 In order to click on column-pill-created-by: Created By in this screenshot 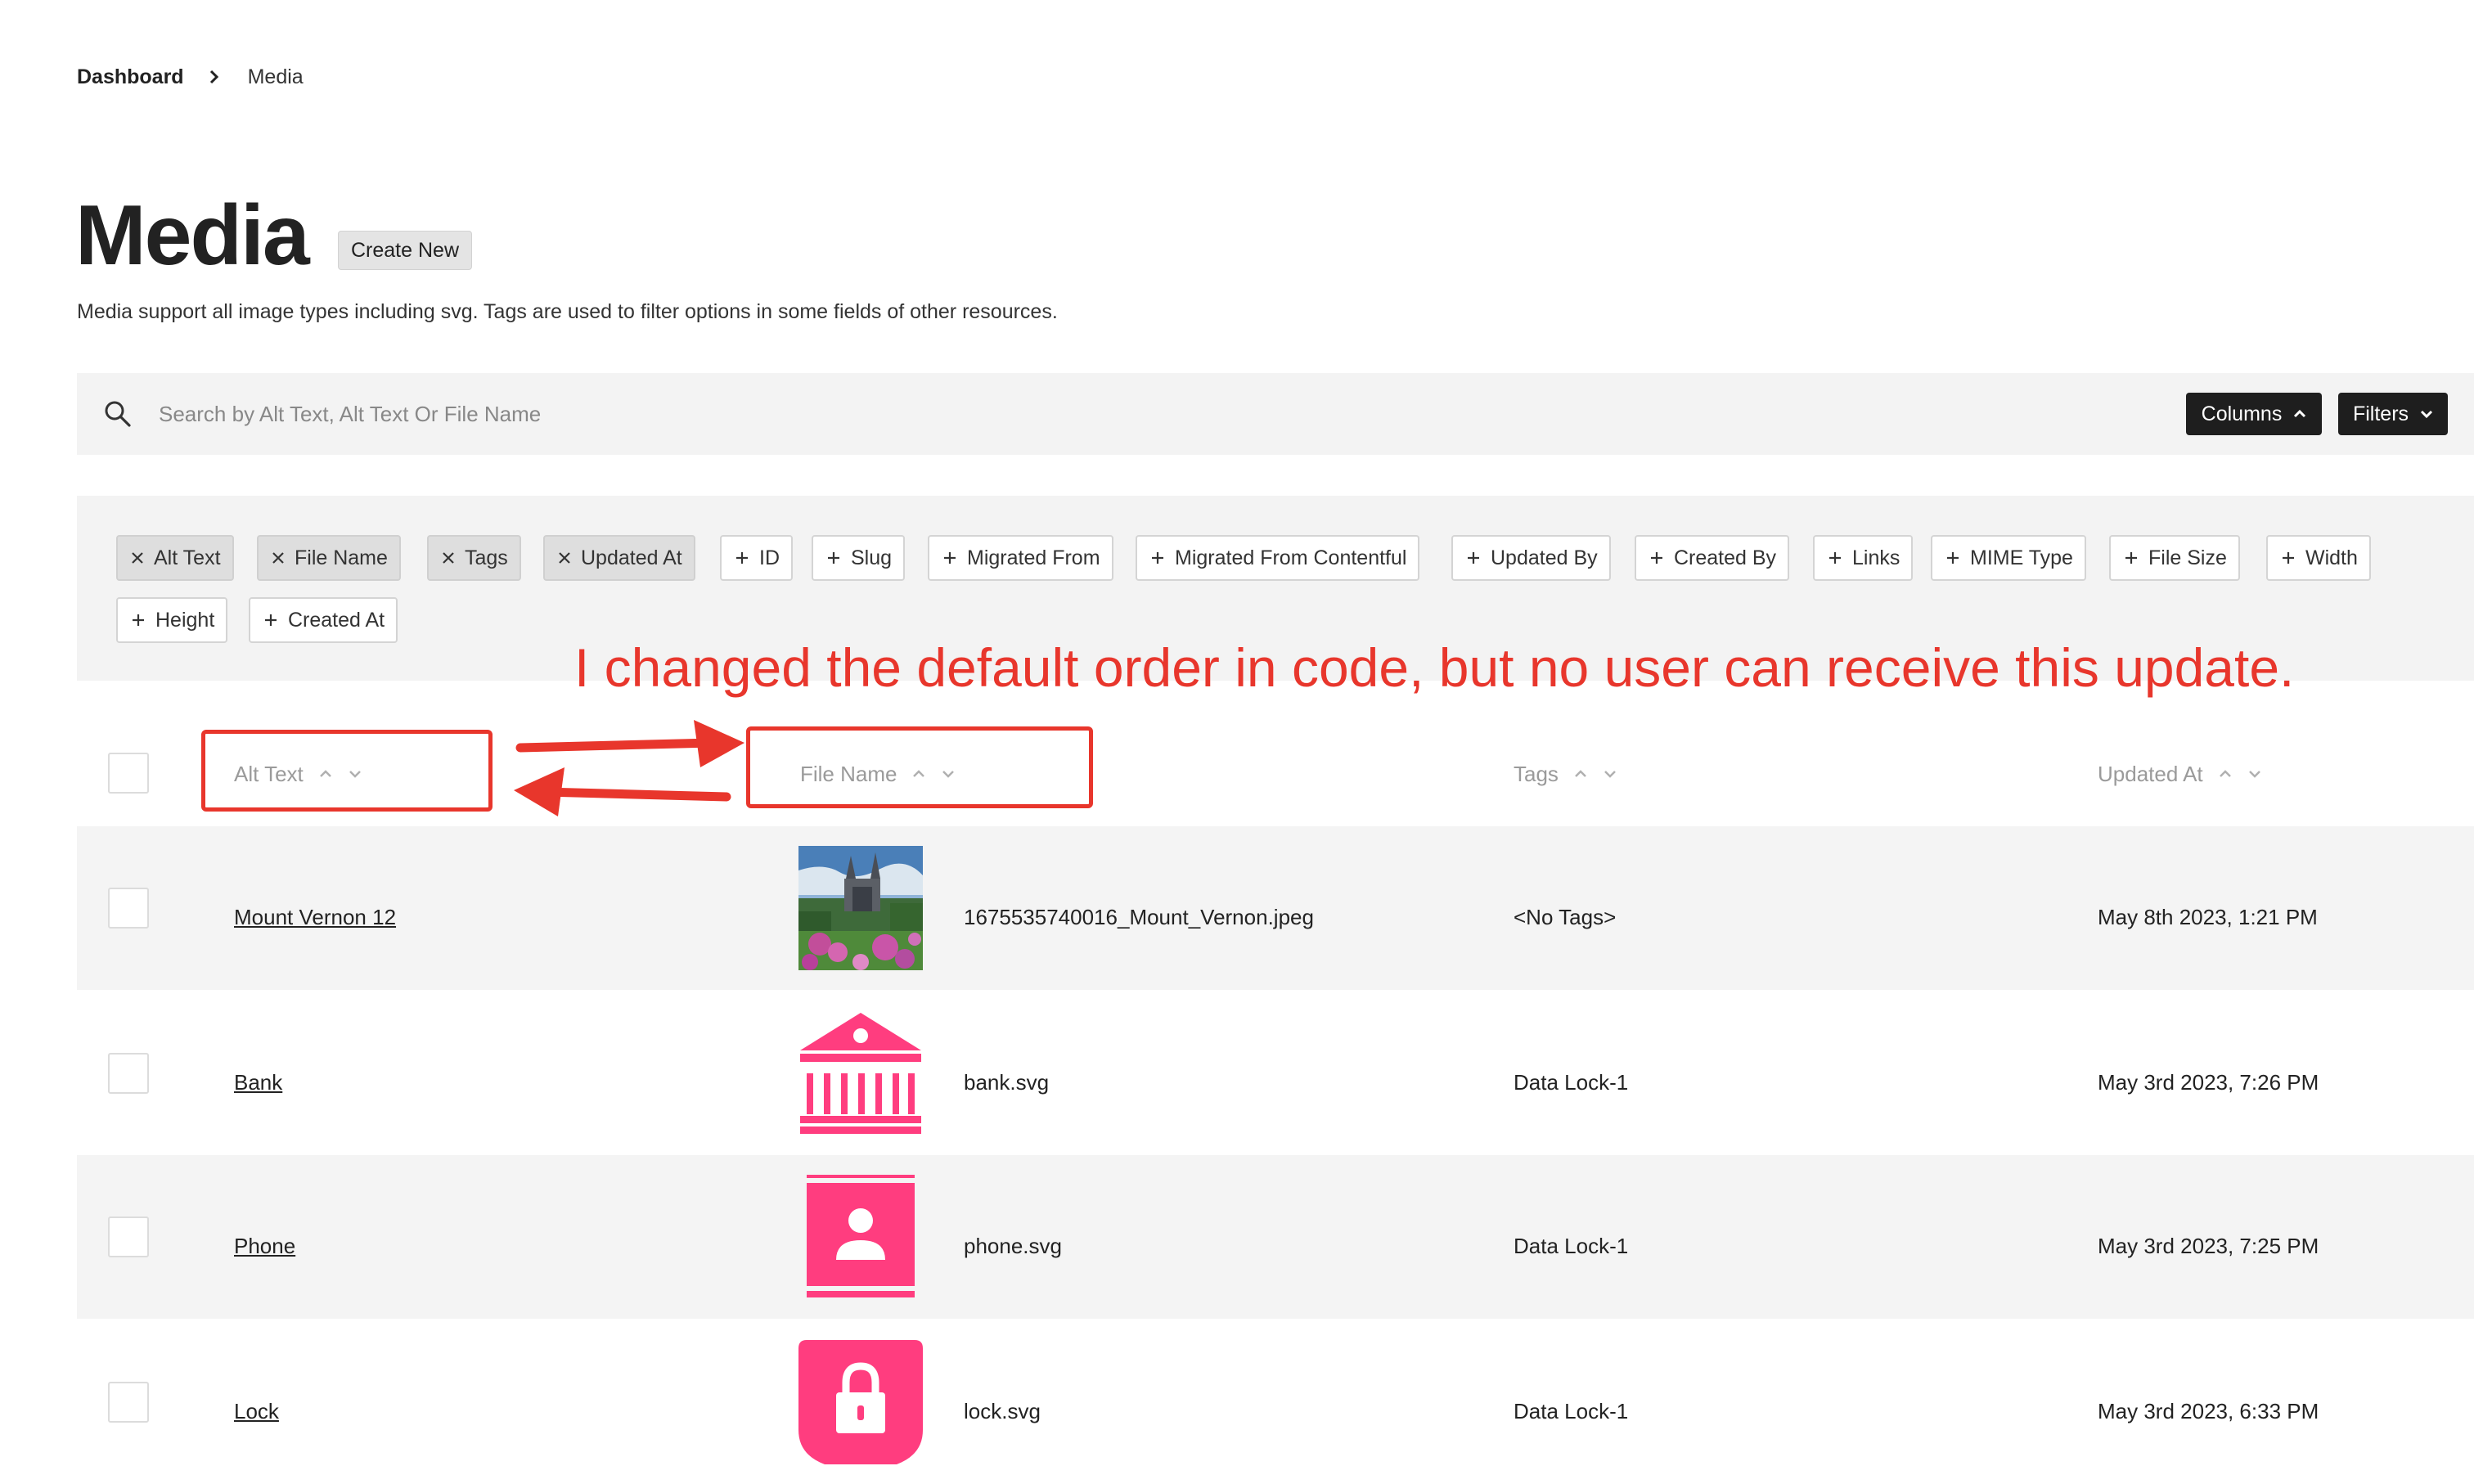, I will do `click(1712, 558)`.